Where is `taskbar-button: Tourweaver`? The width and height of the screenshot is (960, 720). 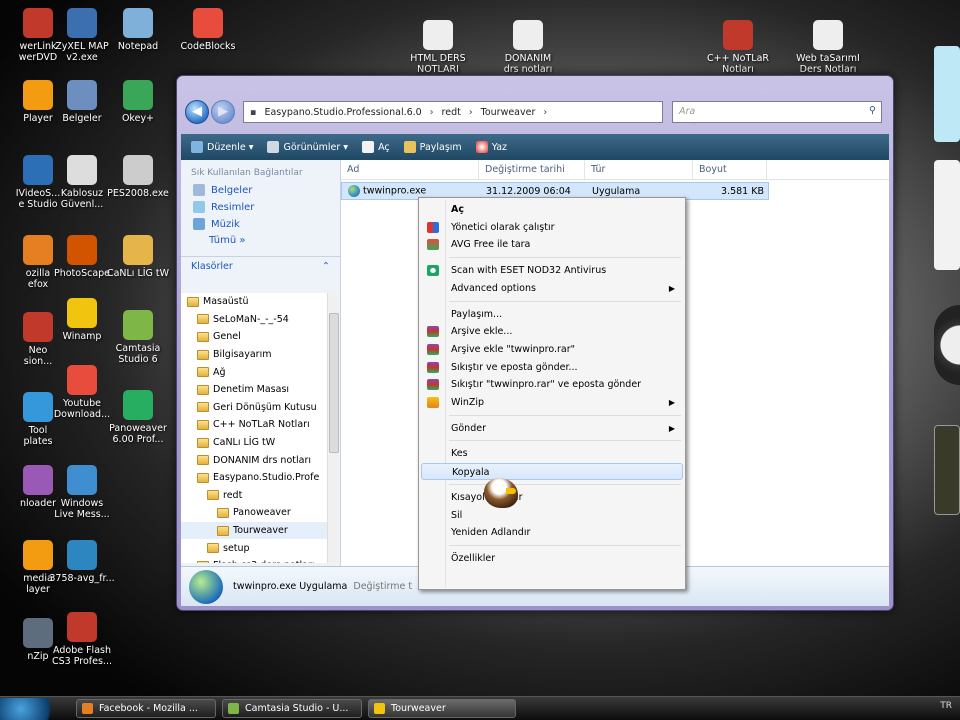 taskbar-button: Tourweaver is located at coordinates (442, 708).